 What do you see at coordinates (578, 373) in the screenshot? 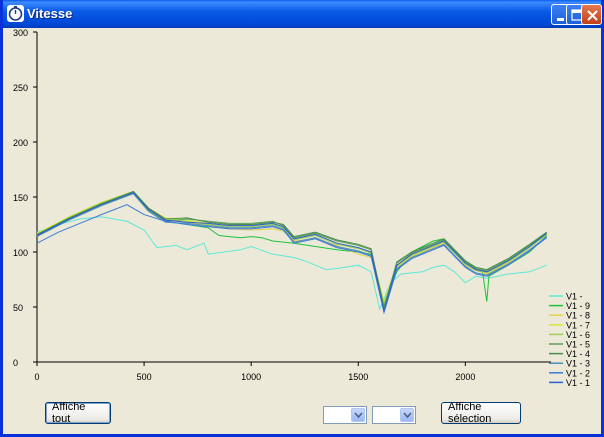
I see `legend-label: V1 - 2` at bounding box center [578, 373].